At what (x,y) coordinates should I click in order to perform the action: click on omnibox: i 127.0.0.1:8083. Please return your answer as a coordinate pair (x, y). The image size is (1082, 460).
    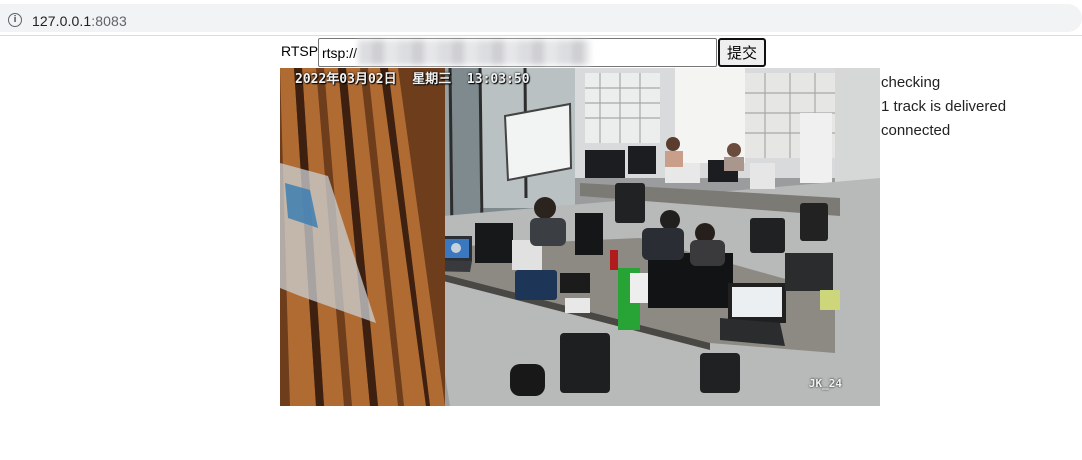
    Looking at the image, I should click on (541, 18).